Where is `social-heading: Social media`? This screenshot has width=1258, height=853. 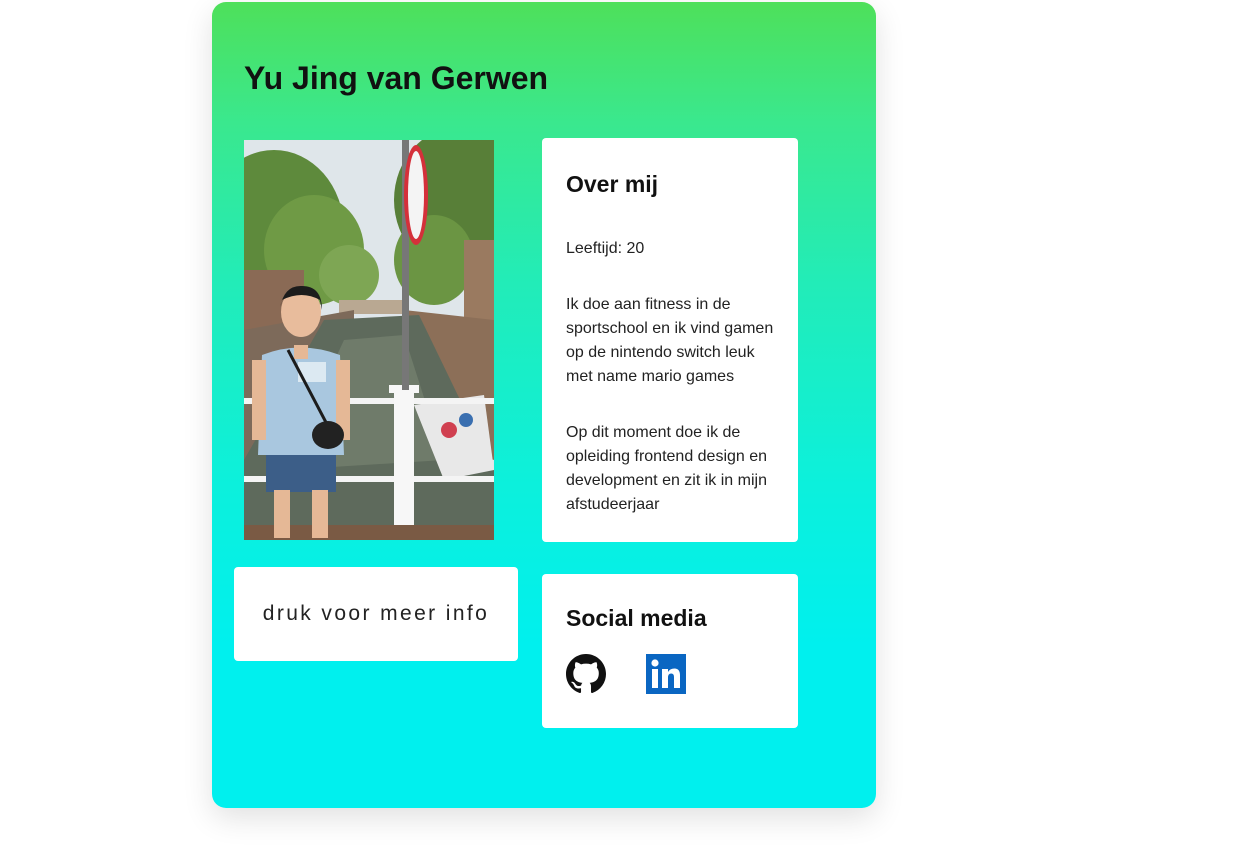 social-heading: Social media is located at coordinates (636, 618).